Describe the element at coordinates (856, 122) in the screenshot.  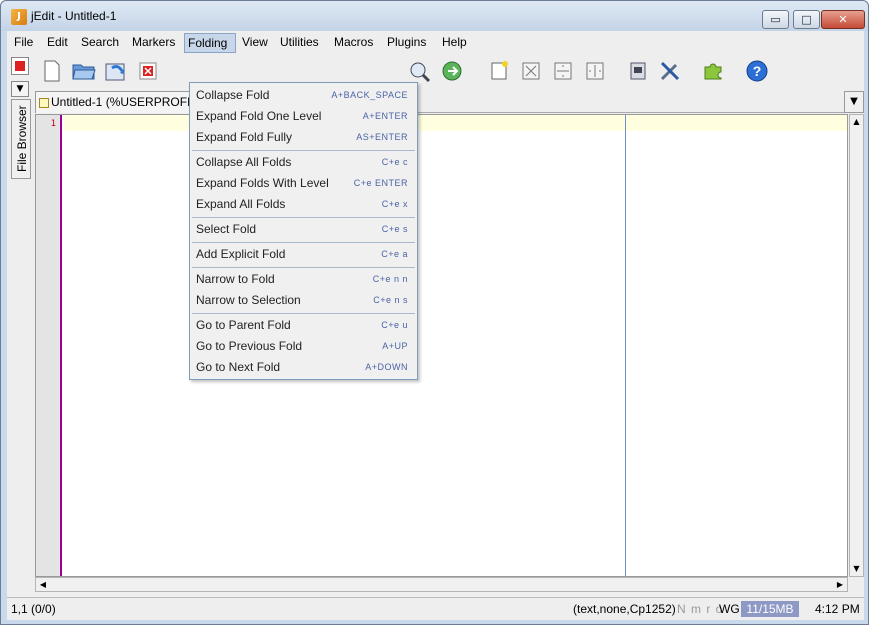
I see `scroll-up-icon: ▲` at that location.